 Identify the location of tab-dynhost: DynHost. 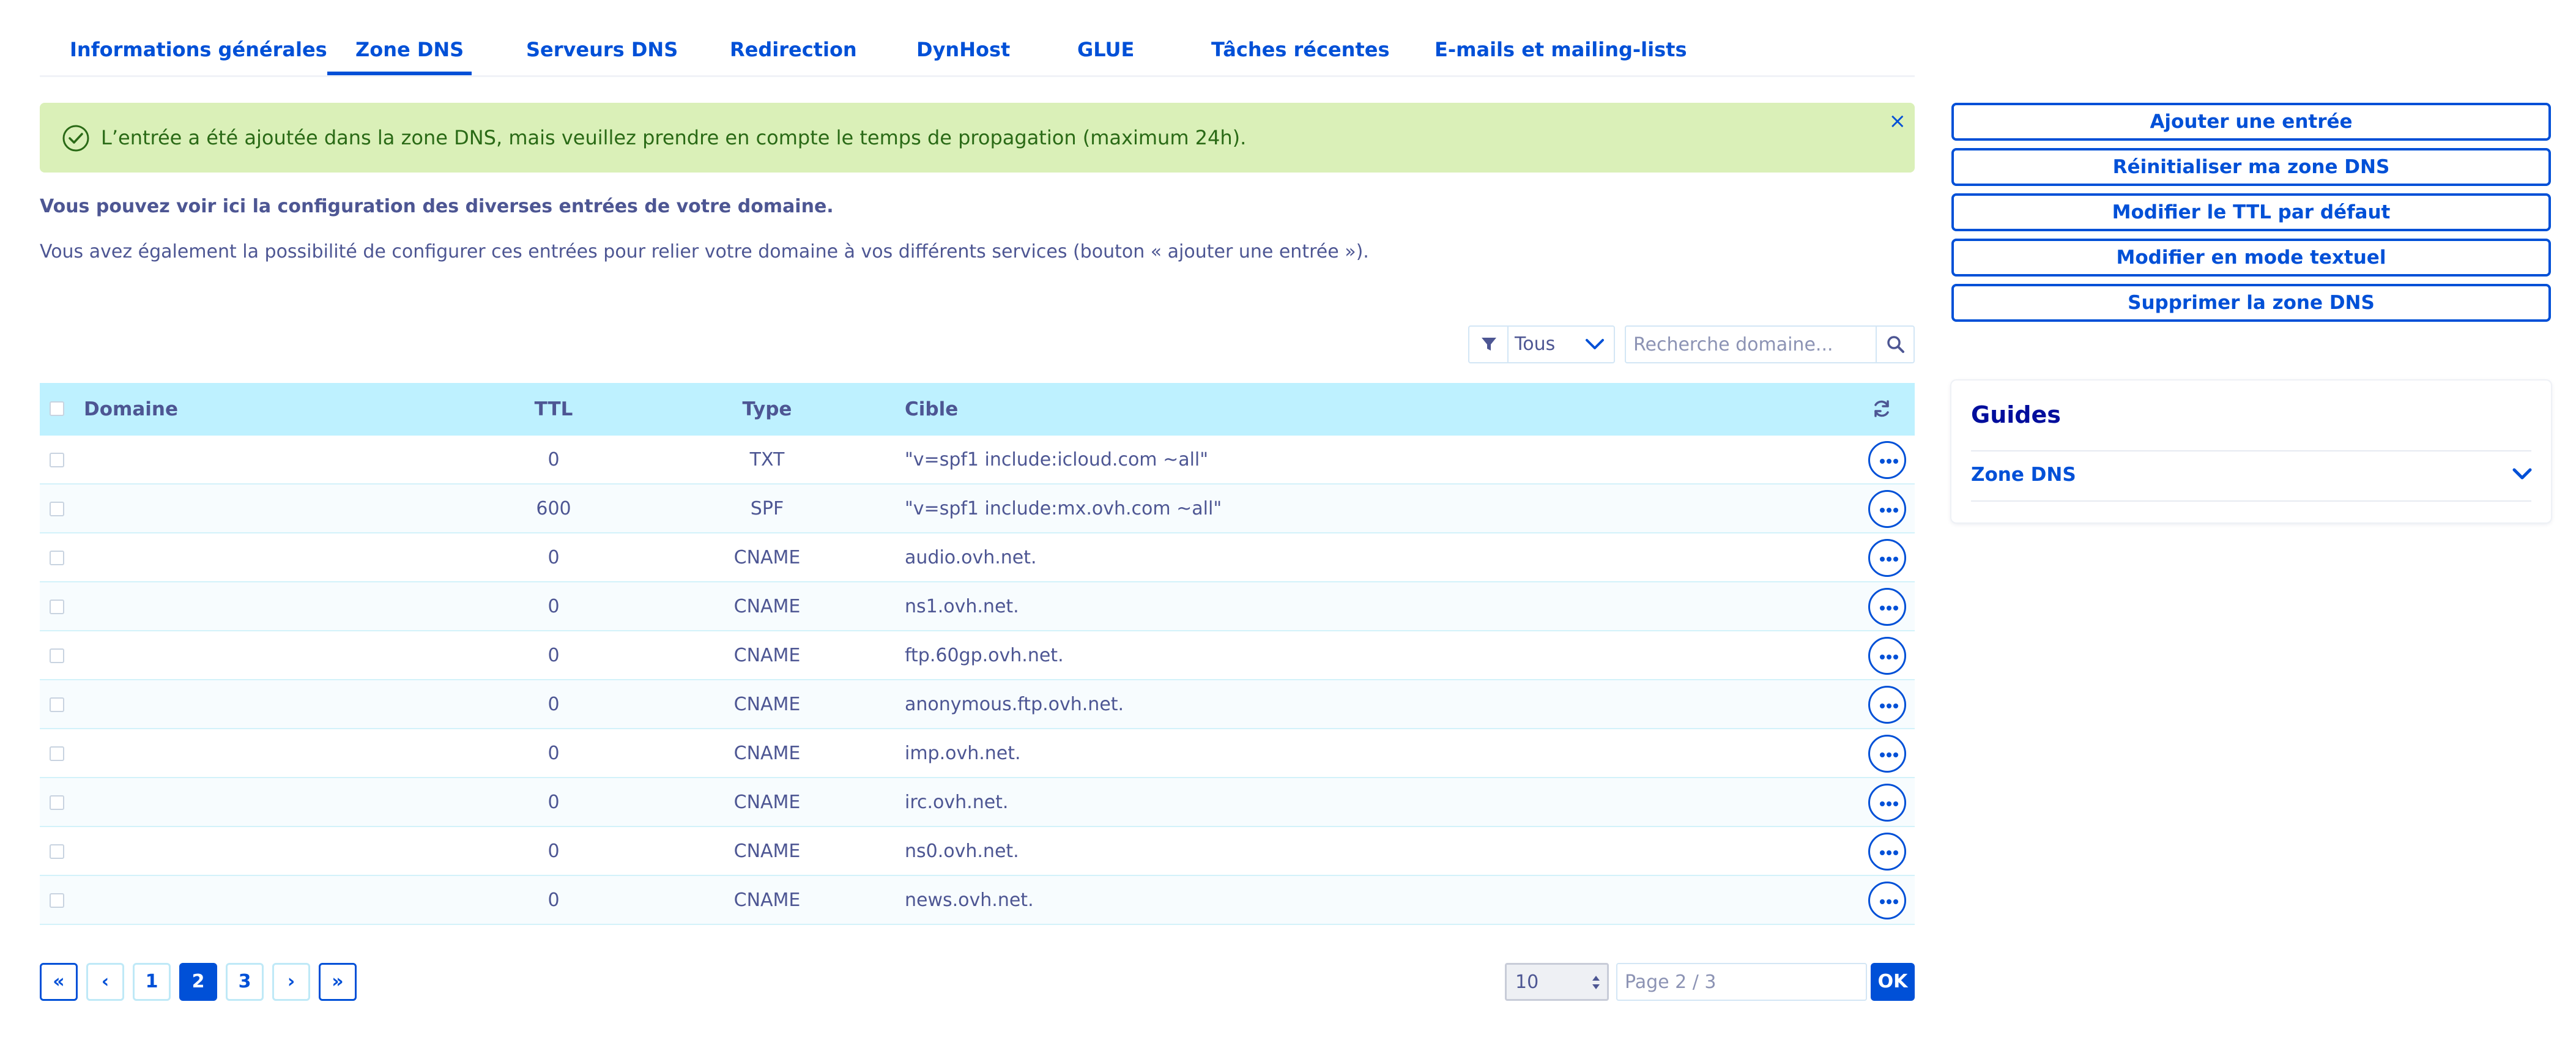
(963, 49).